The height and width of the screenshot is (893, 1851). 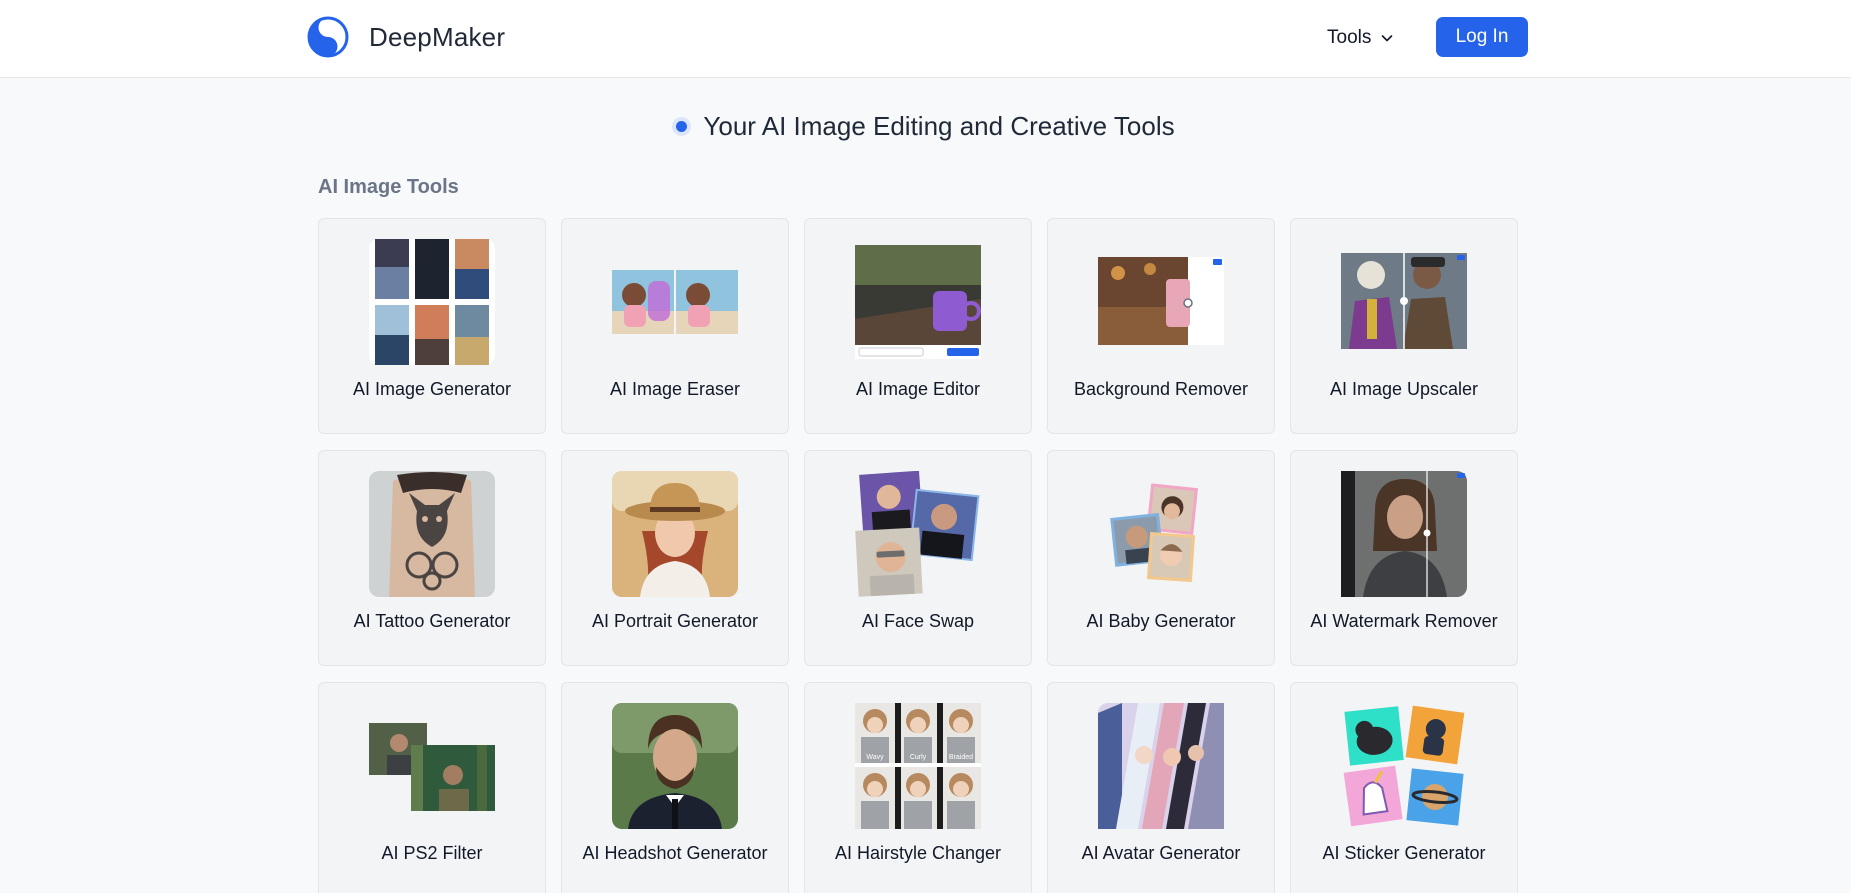 I want to click on tool-card-ai-hairstyle-changer: Wavy Curly Braided AI Hairstyle Changer, so click(x=918, y=787).